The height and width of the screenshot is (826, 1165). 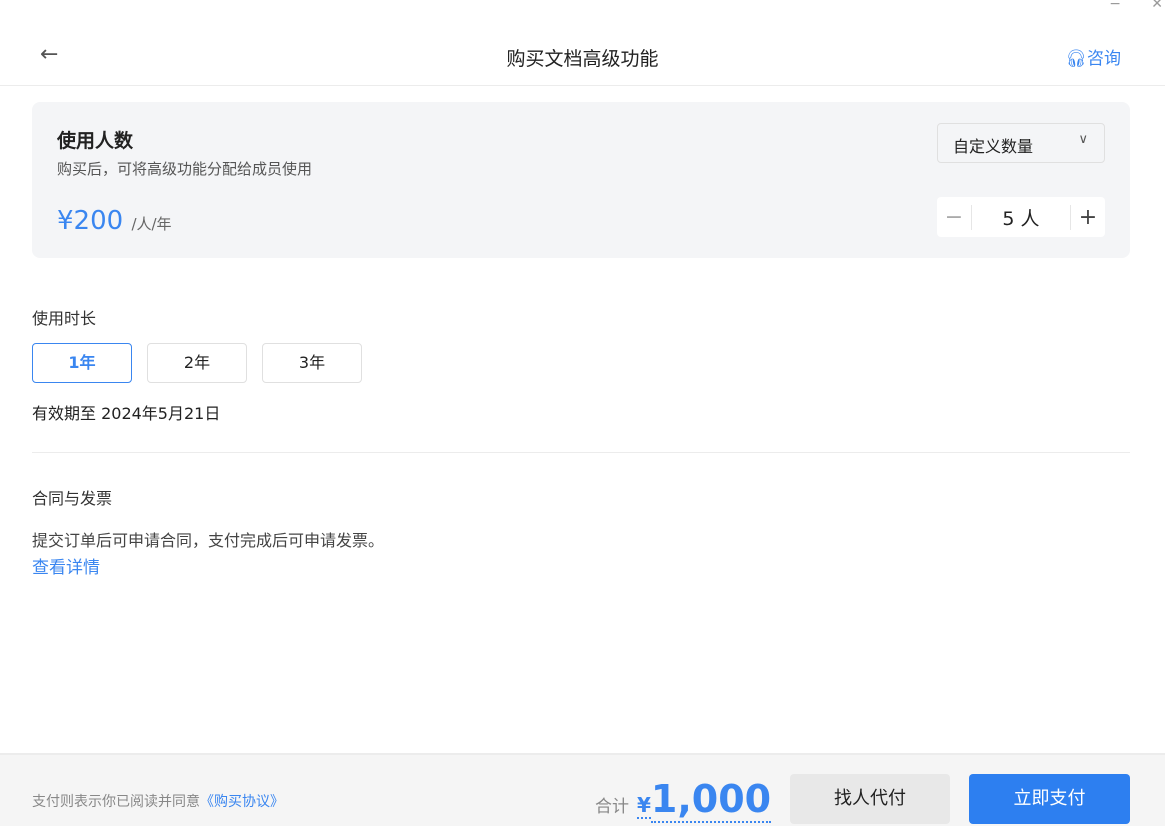 What do you see at coordinates (126, 413) in the screenshot?
I see `expiry-date: 有效期至 2024年5月21日` at bounding box center [126, 413].